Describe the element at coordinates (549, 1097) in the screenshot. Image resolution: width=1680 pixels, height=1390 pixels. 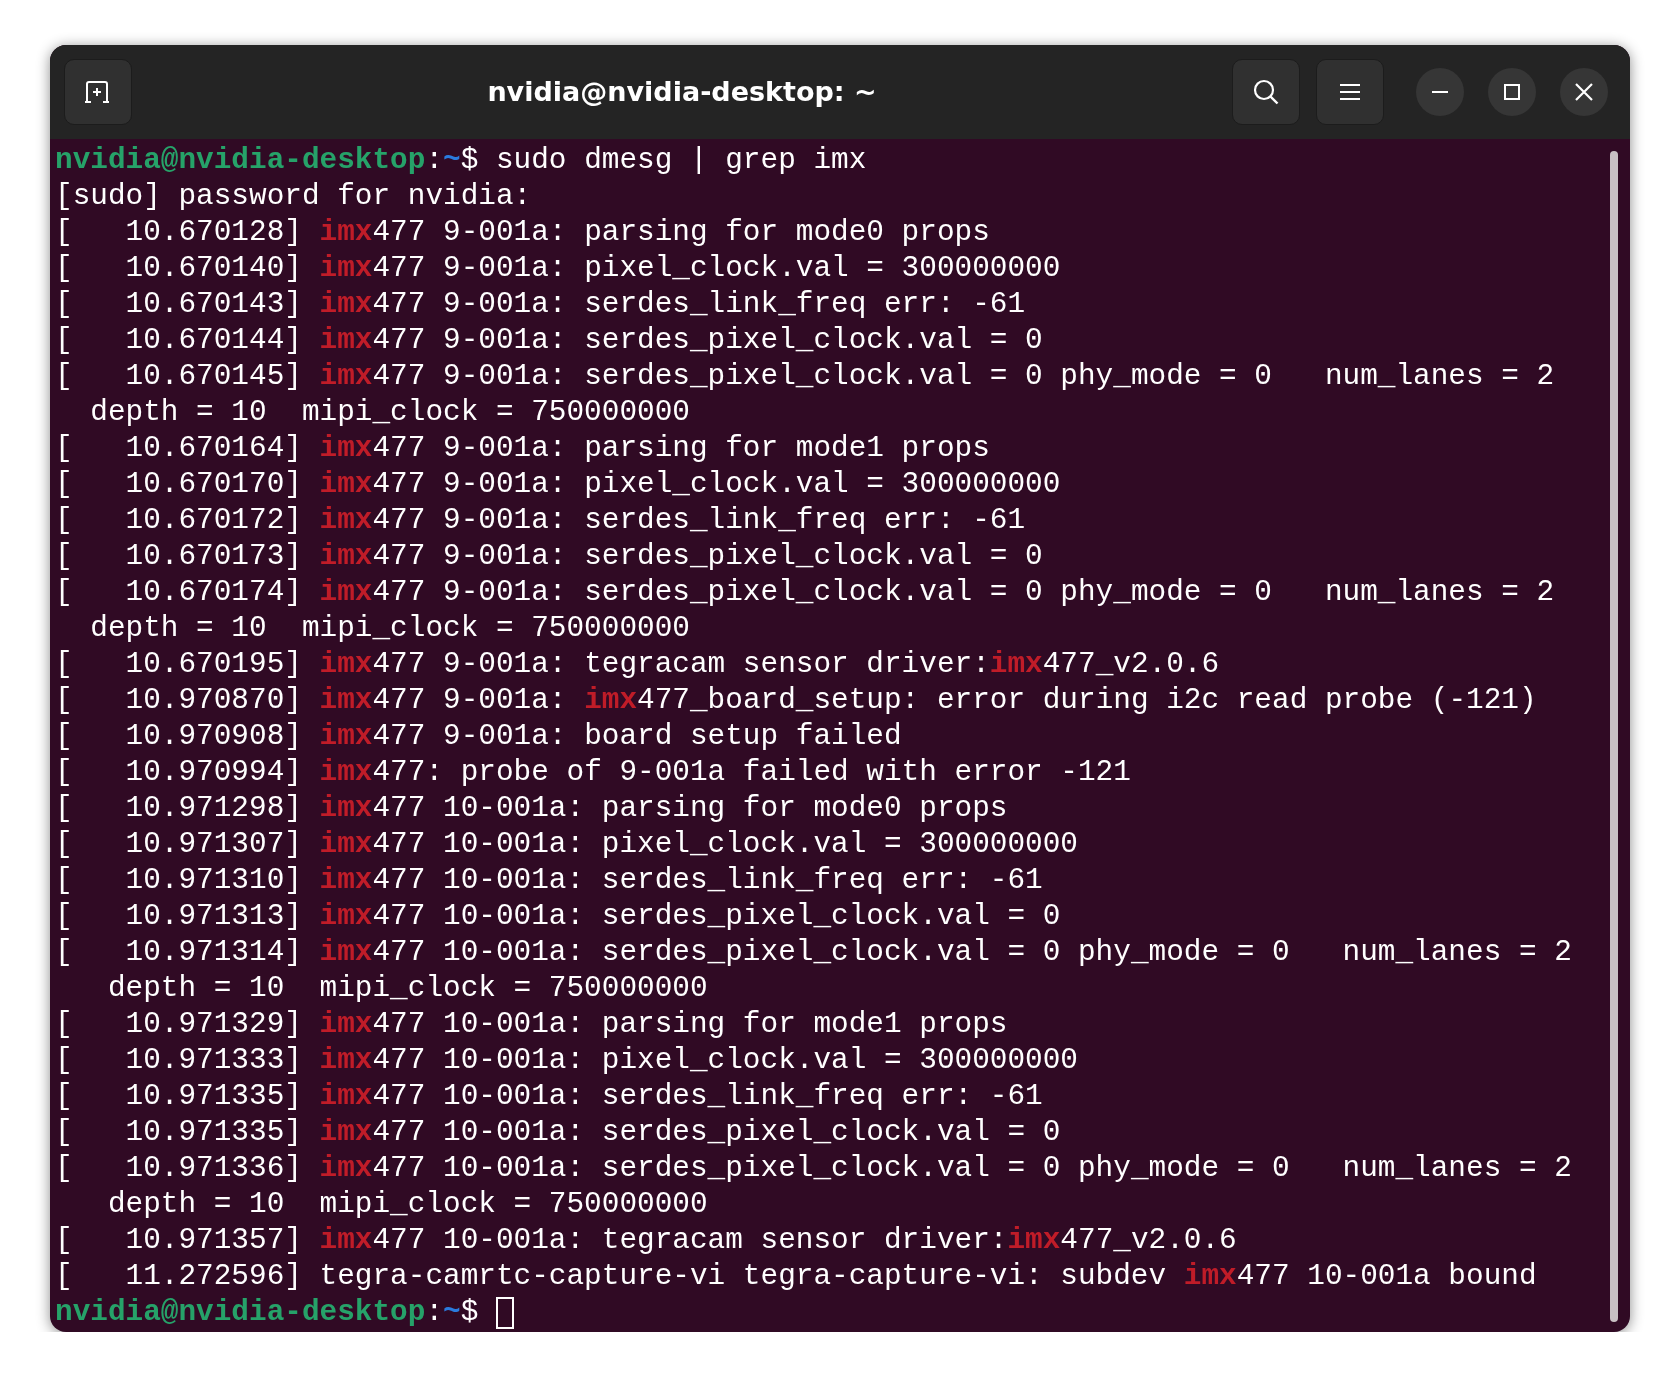
I see `terminal-line: [ 10.971335] imx477 10-001a: serdes_link_freq err: -61` at that location.